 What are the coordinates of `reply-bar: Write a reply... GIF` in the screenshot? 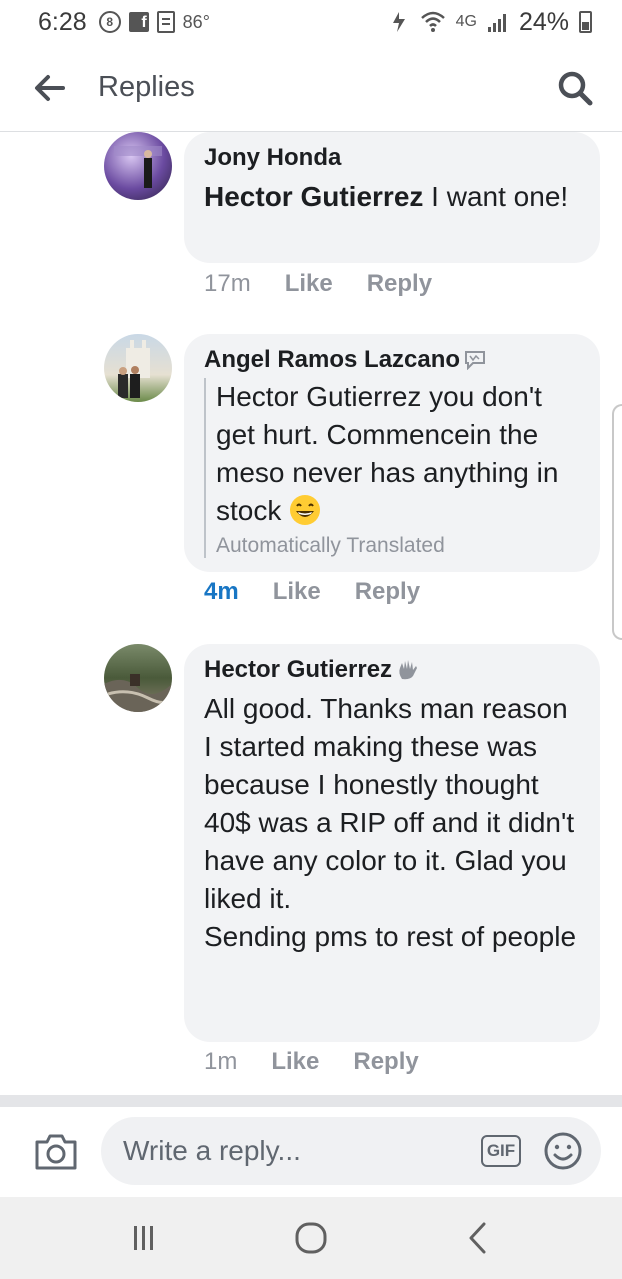 It's located at (311, 1152).